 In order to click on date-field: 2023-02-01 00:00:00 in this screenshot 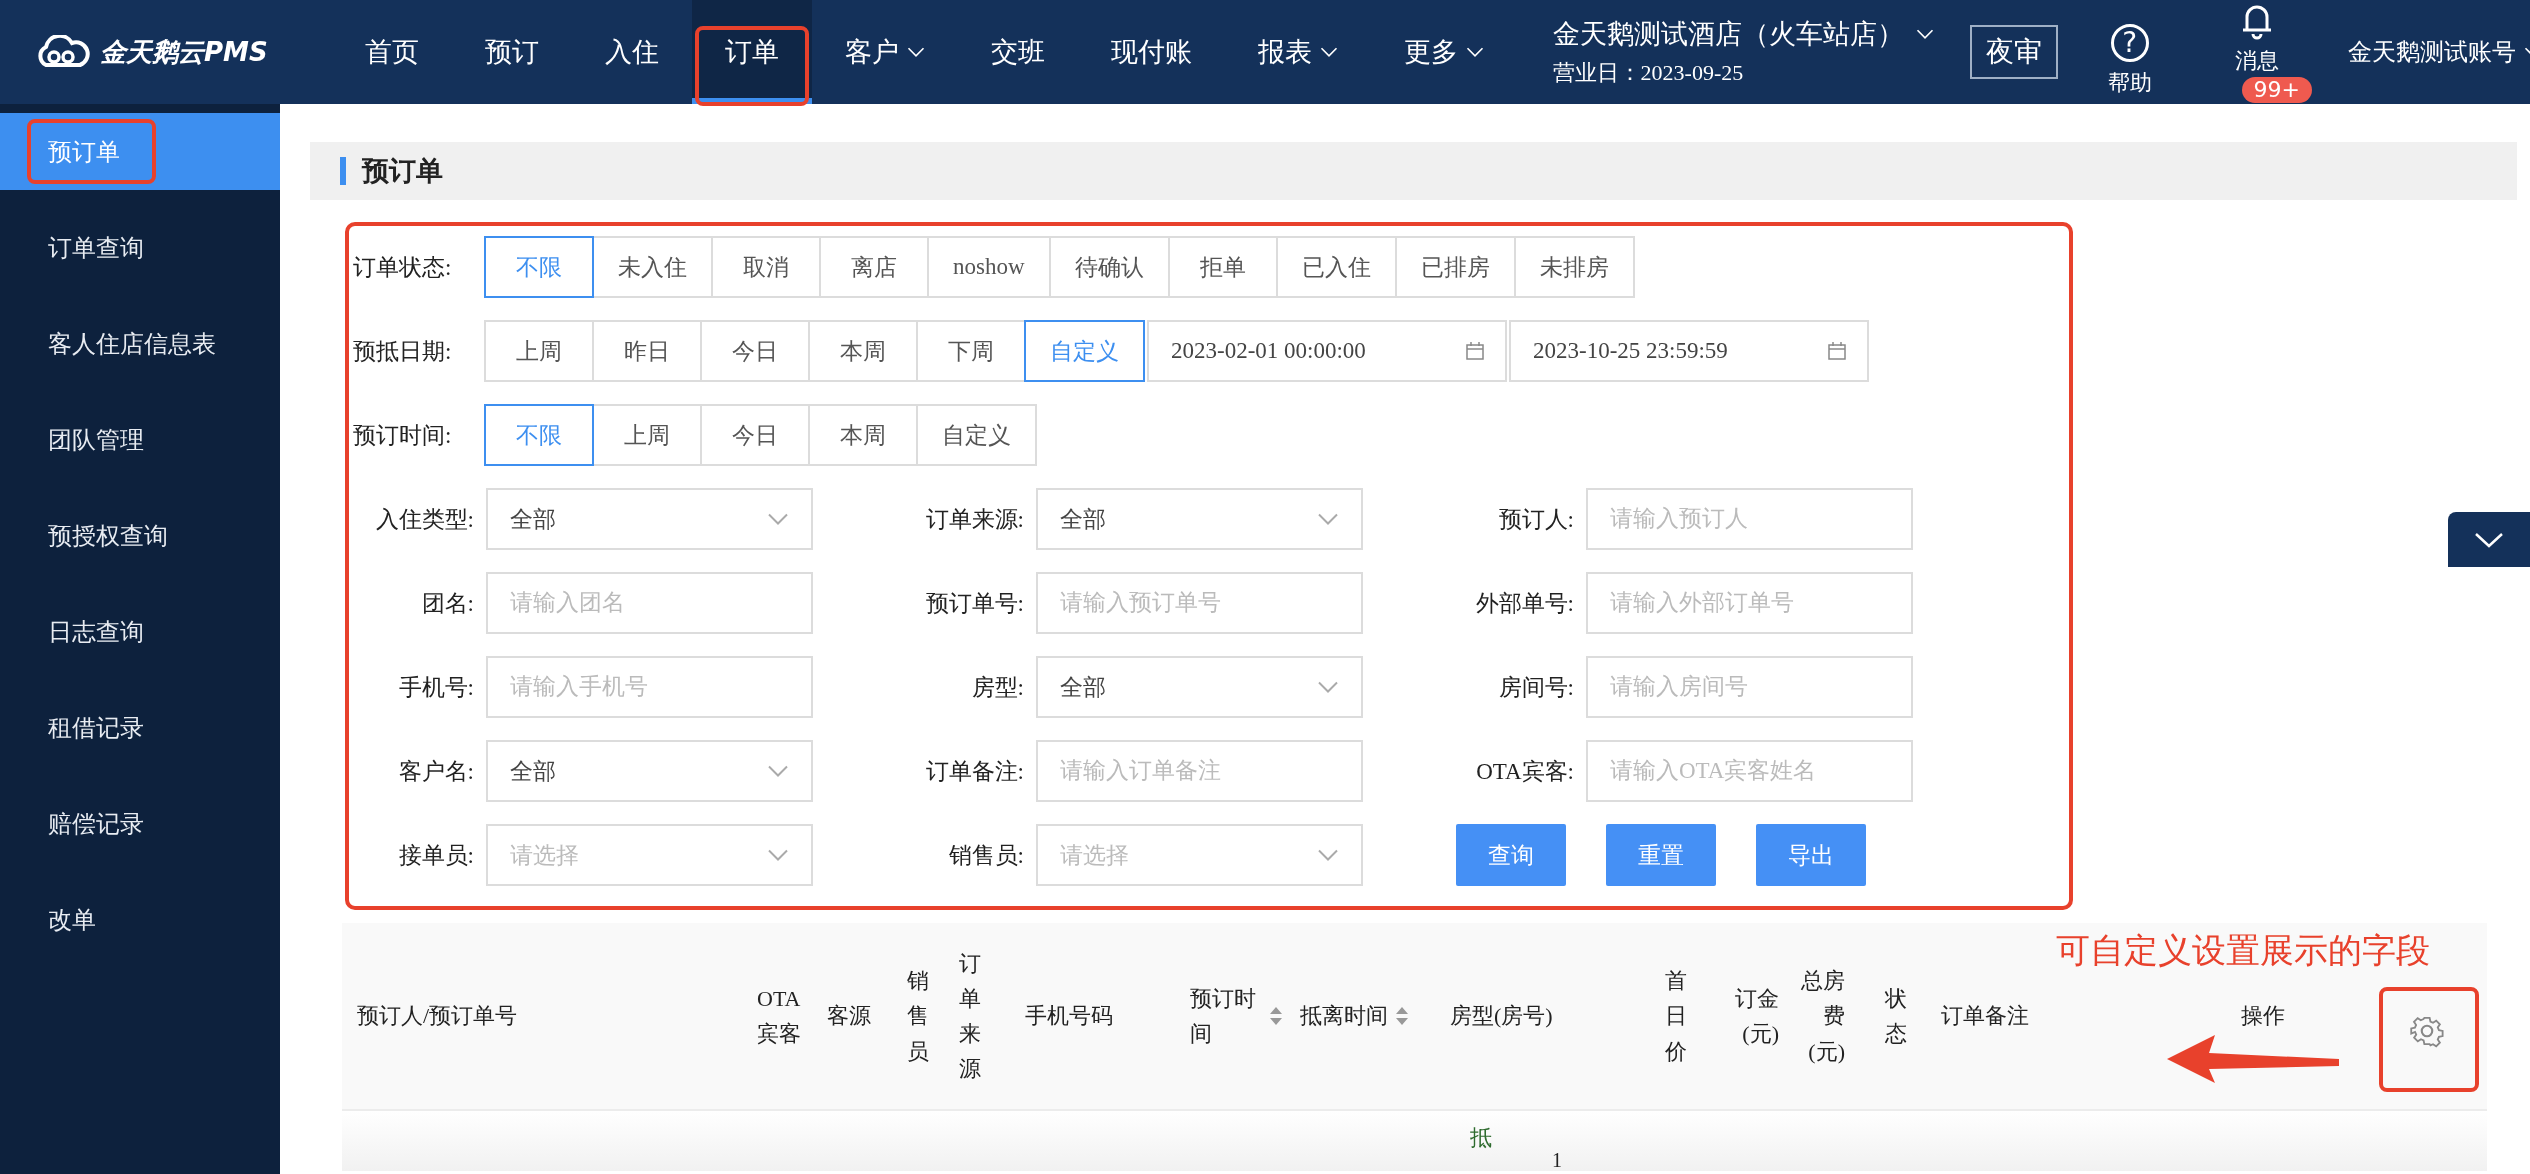, I will do `click(1327, 351)`.